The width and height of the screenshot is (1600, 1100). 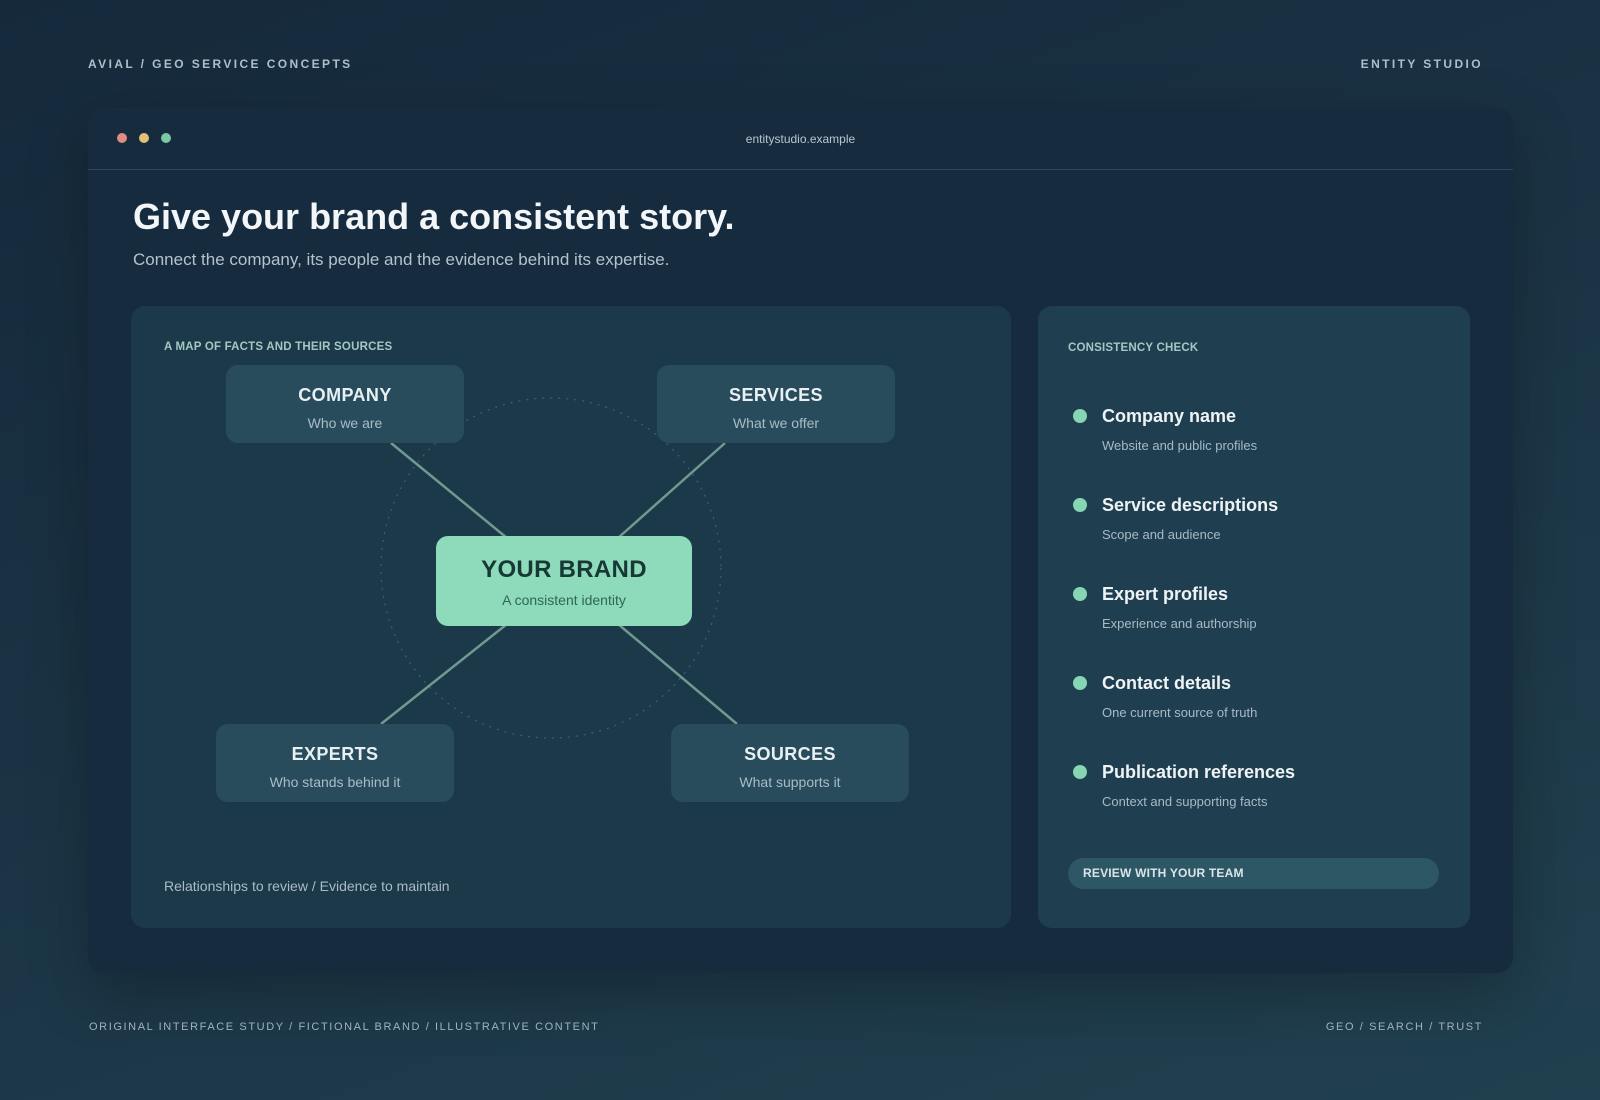 I want to click on node-services-subtitle: What we offer, so click(x=776, y=423).